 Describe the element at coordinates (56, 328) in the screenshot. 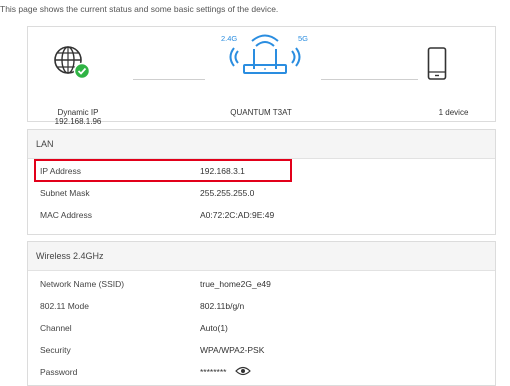

I see `channel-label: Channel` at that location.